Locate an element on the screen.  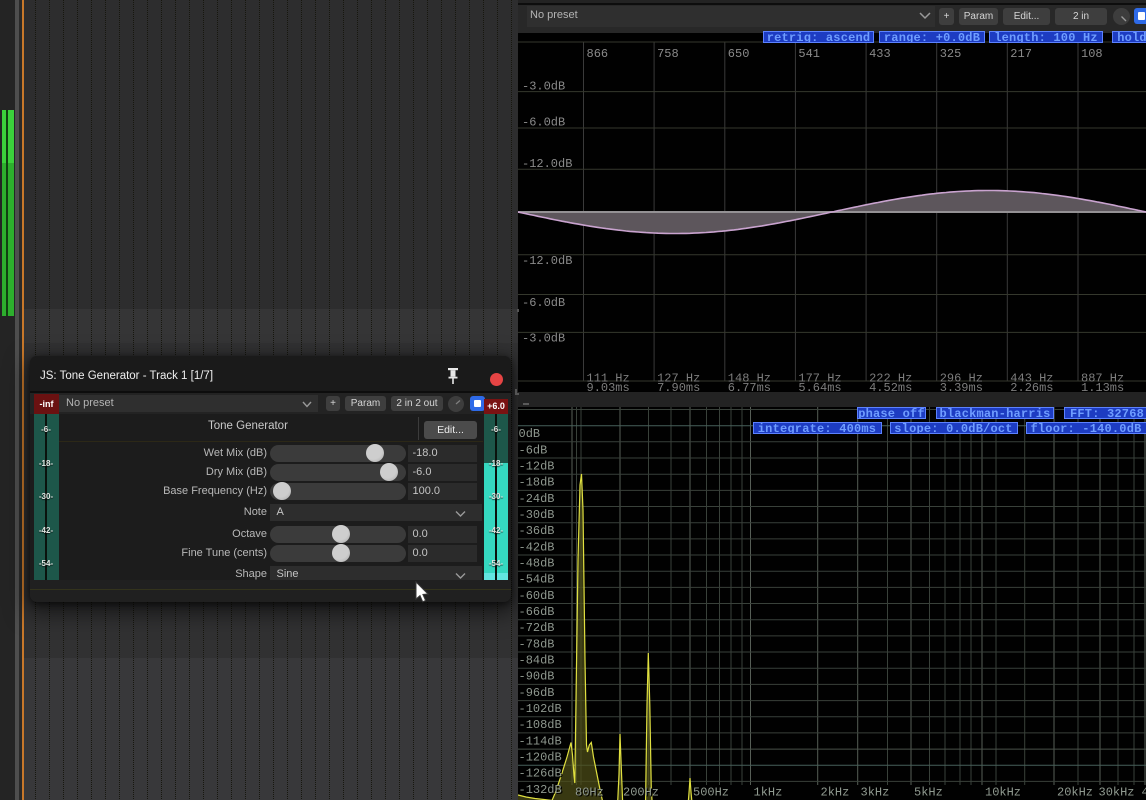
svg-text: 5kHz is located at coordinates (928, 793).